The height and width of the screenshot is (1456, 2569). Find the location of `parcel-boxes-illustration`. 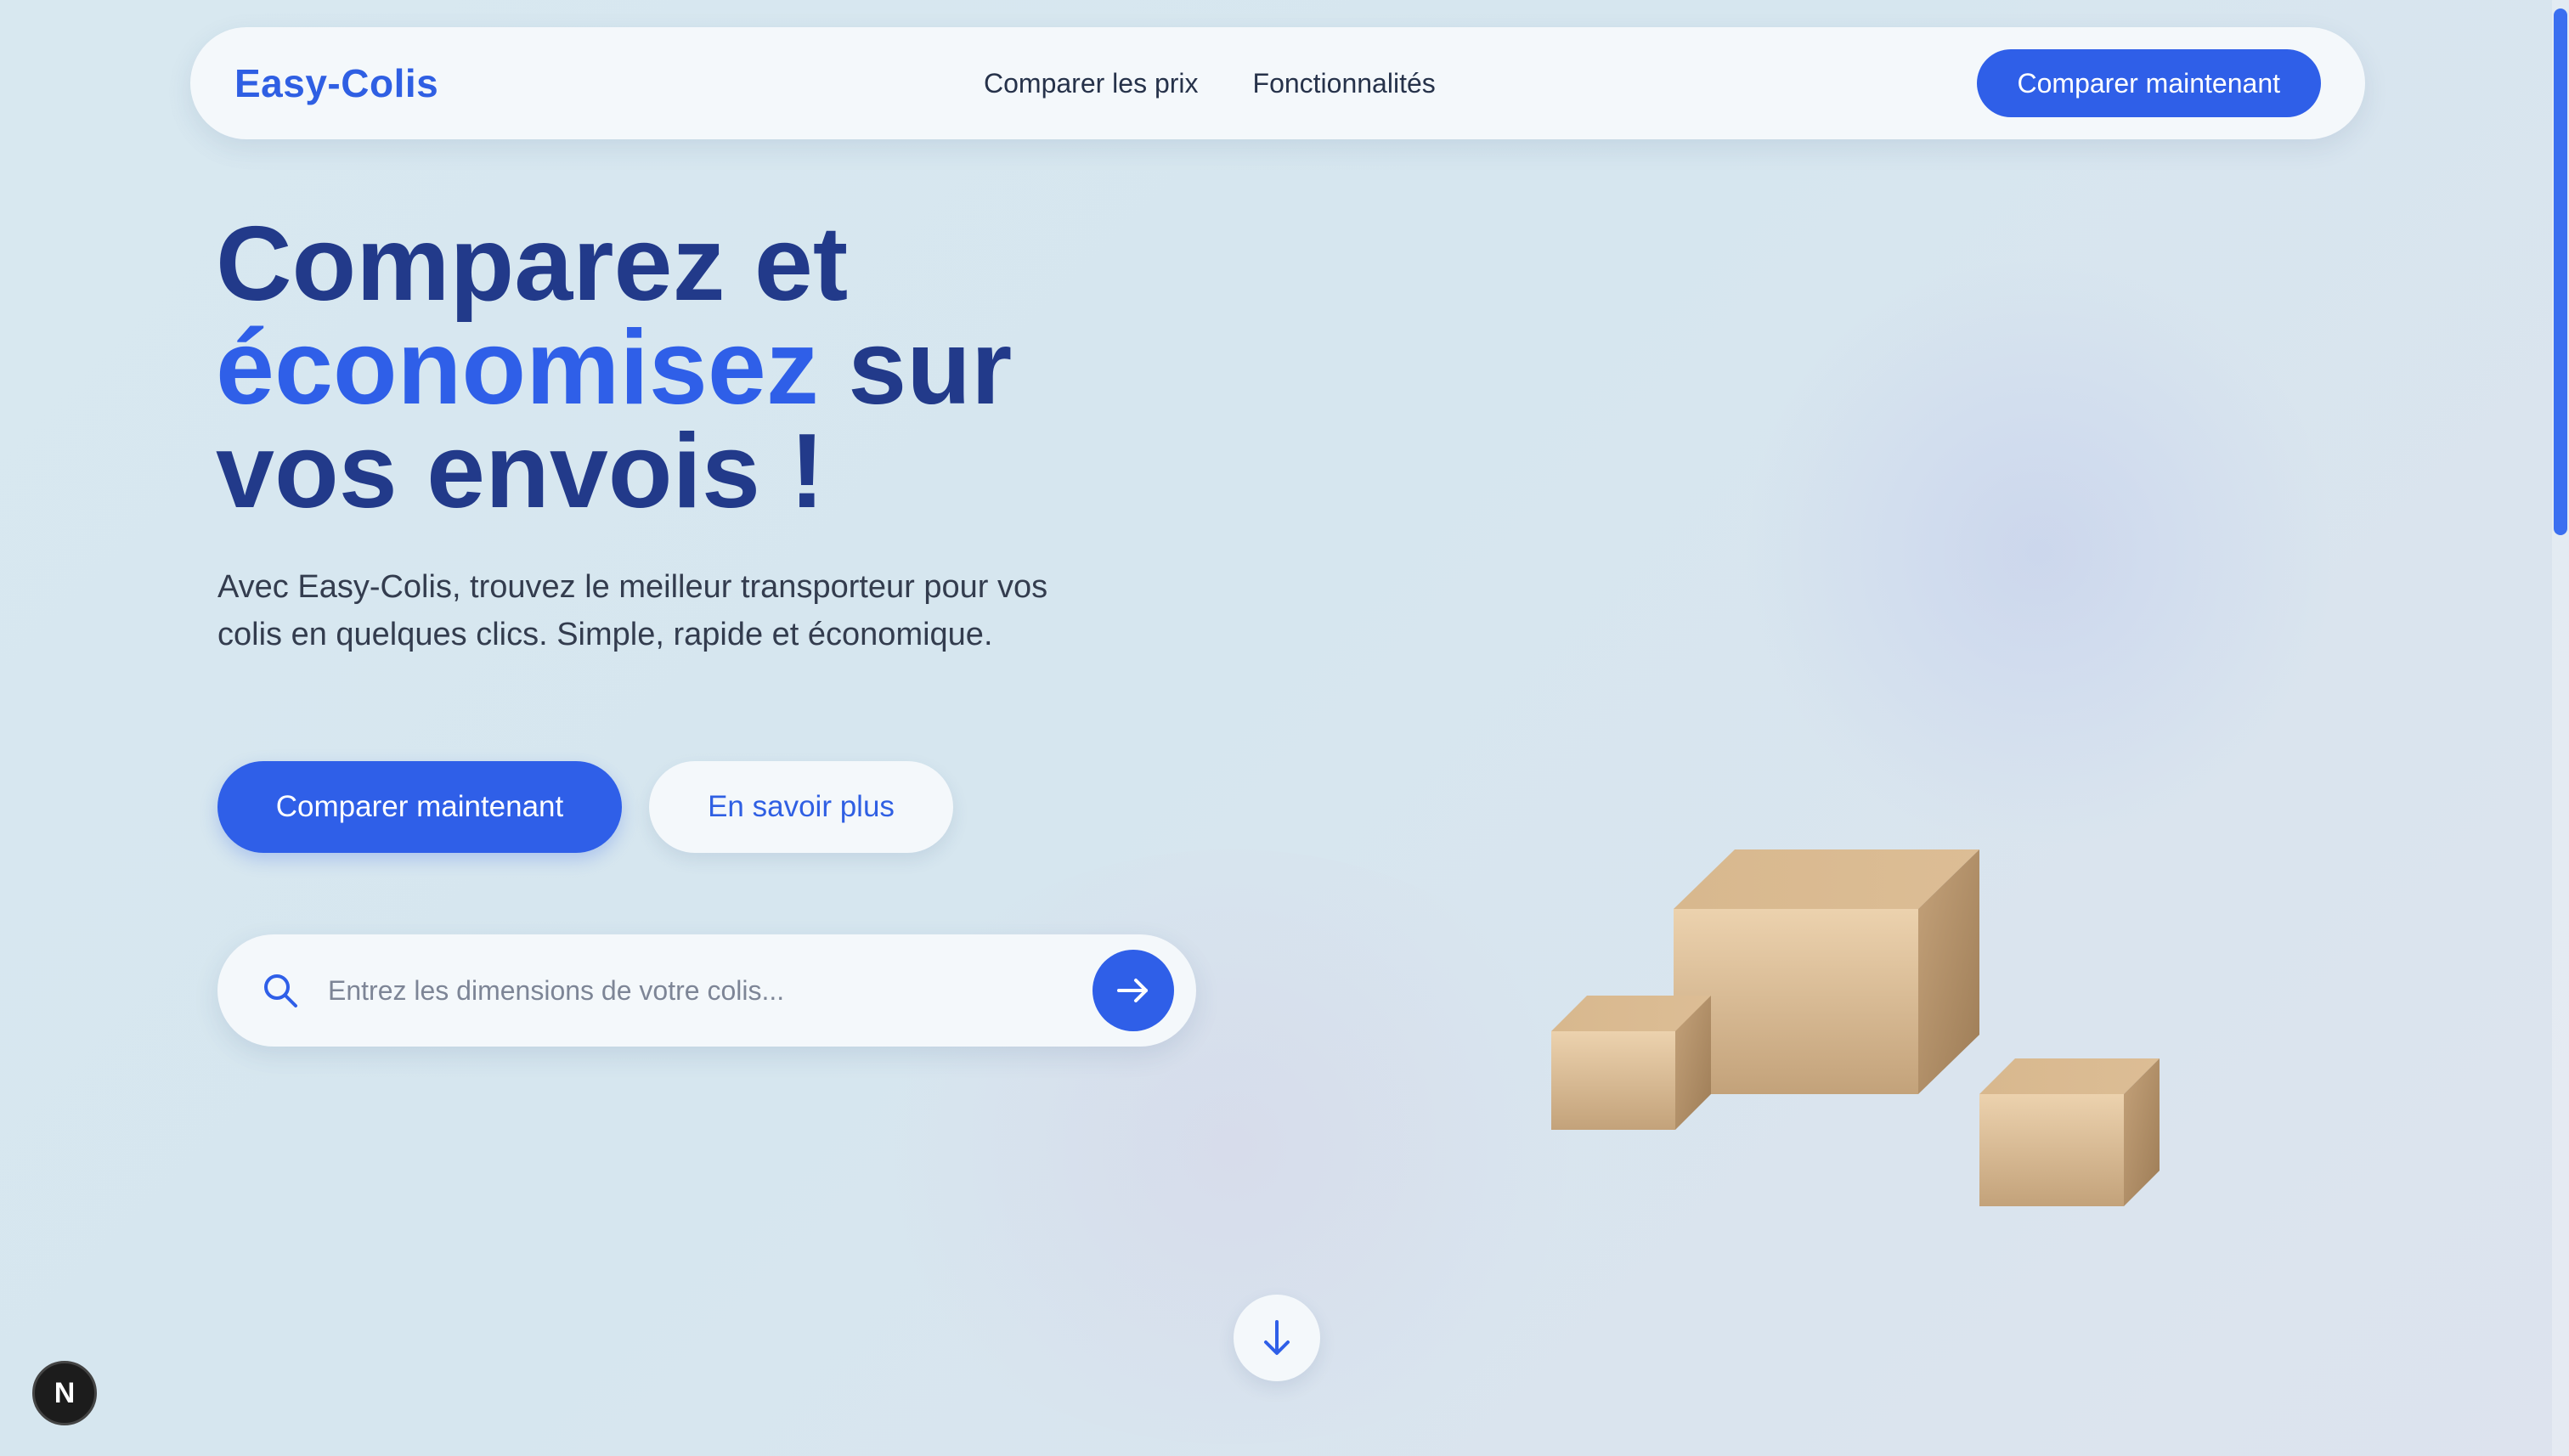

parcel-boxes-illustration is located at coordinates (1856, 1028).